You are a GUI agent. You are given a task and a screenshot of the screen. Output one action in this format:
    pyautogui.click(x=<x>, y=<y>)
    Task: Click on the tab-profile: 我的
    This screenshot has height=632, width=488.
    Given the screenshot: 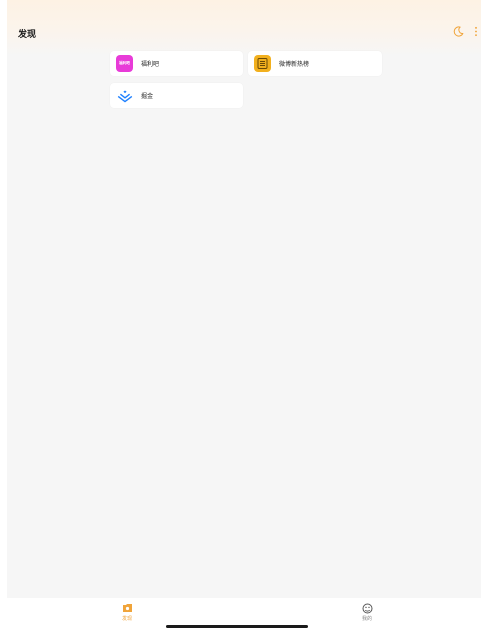 What is the action you would take?
    pyautogui.click(x=367, y=614)
    